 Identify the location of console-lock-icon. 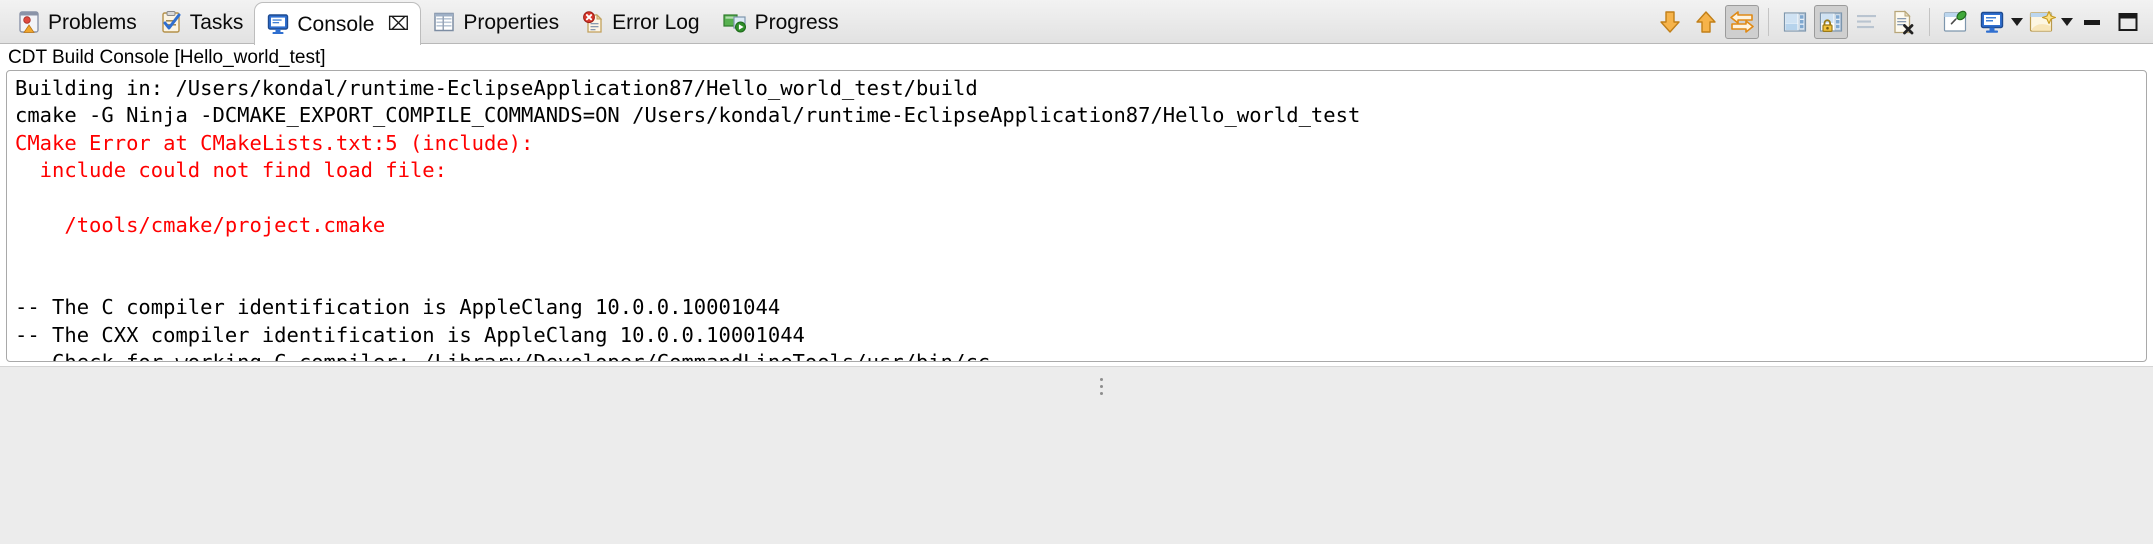
(1831, 22).